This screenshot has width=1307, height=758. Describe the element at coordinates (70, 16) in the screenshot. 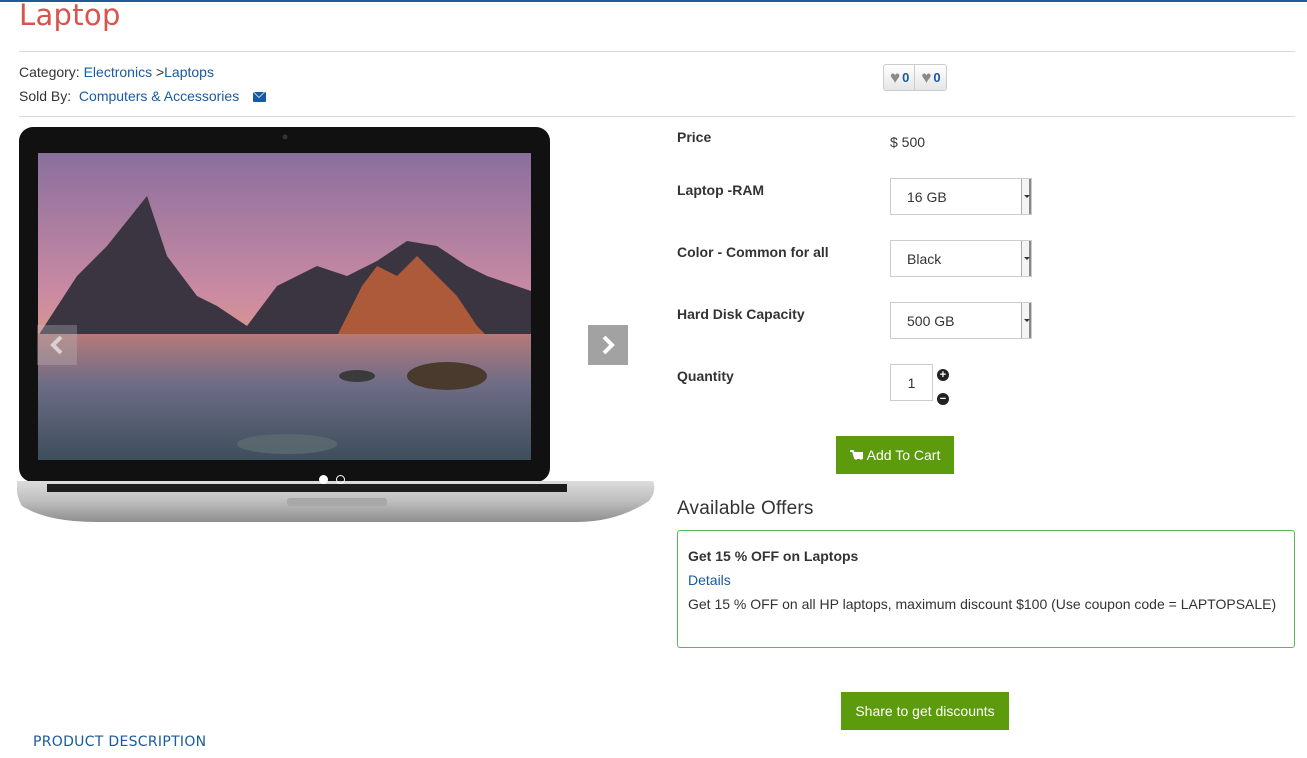

I see `page-title: Laptop` at that location.